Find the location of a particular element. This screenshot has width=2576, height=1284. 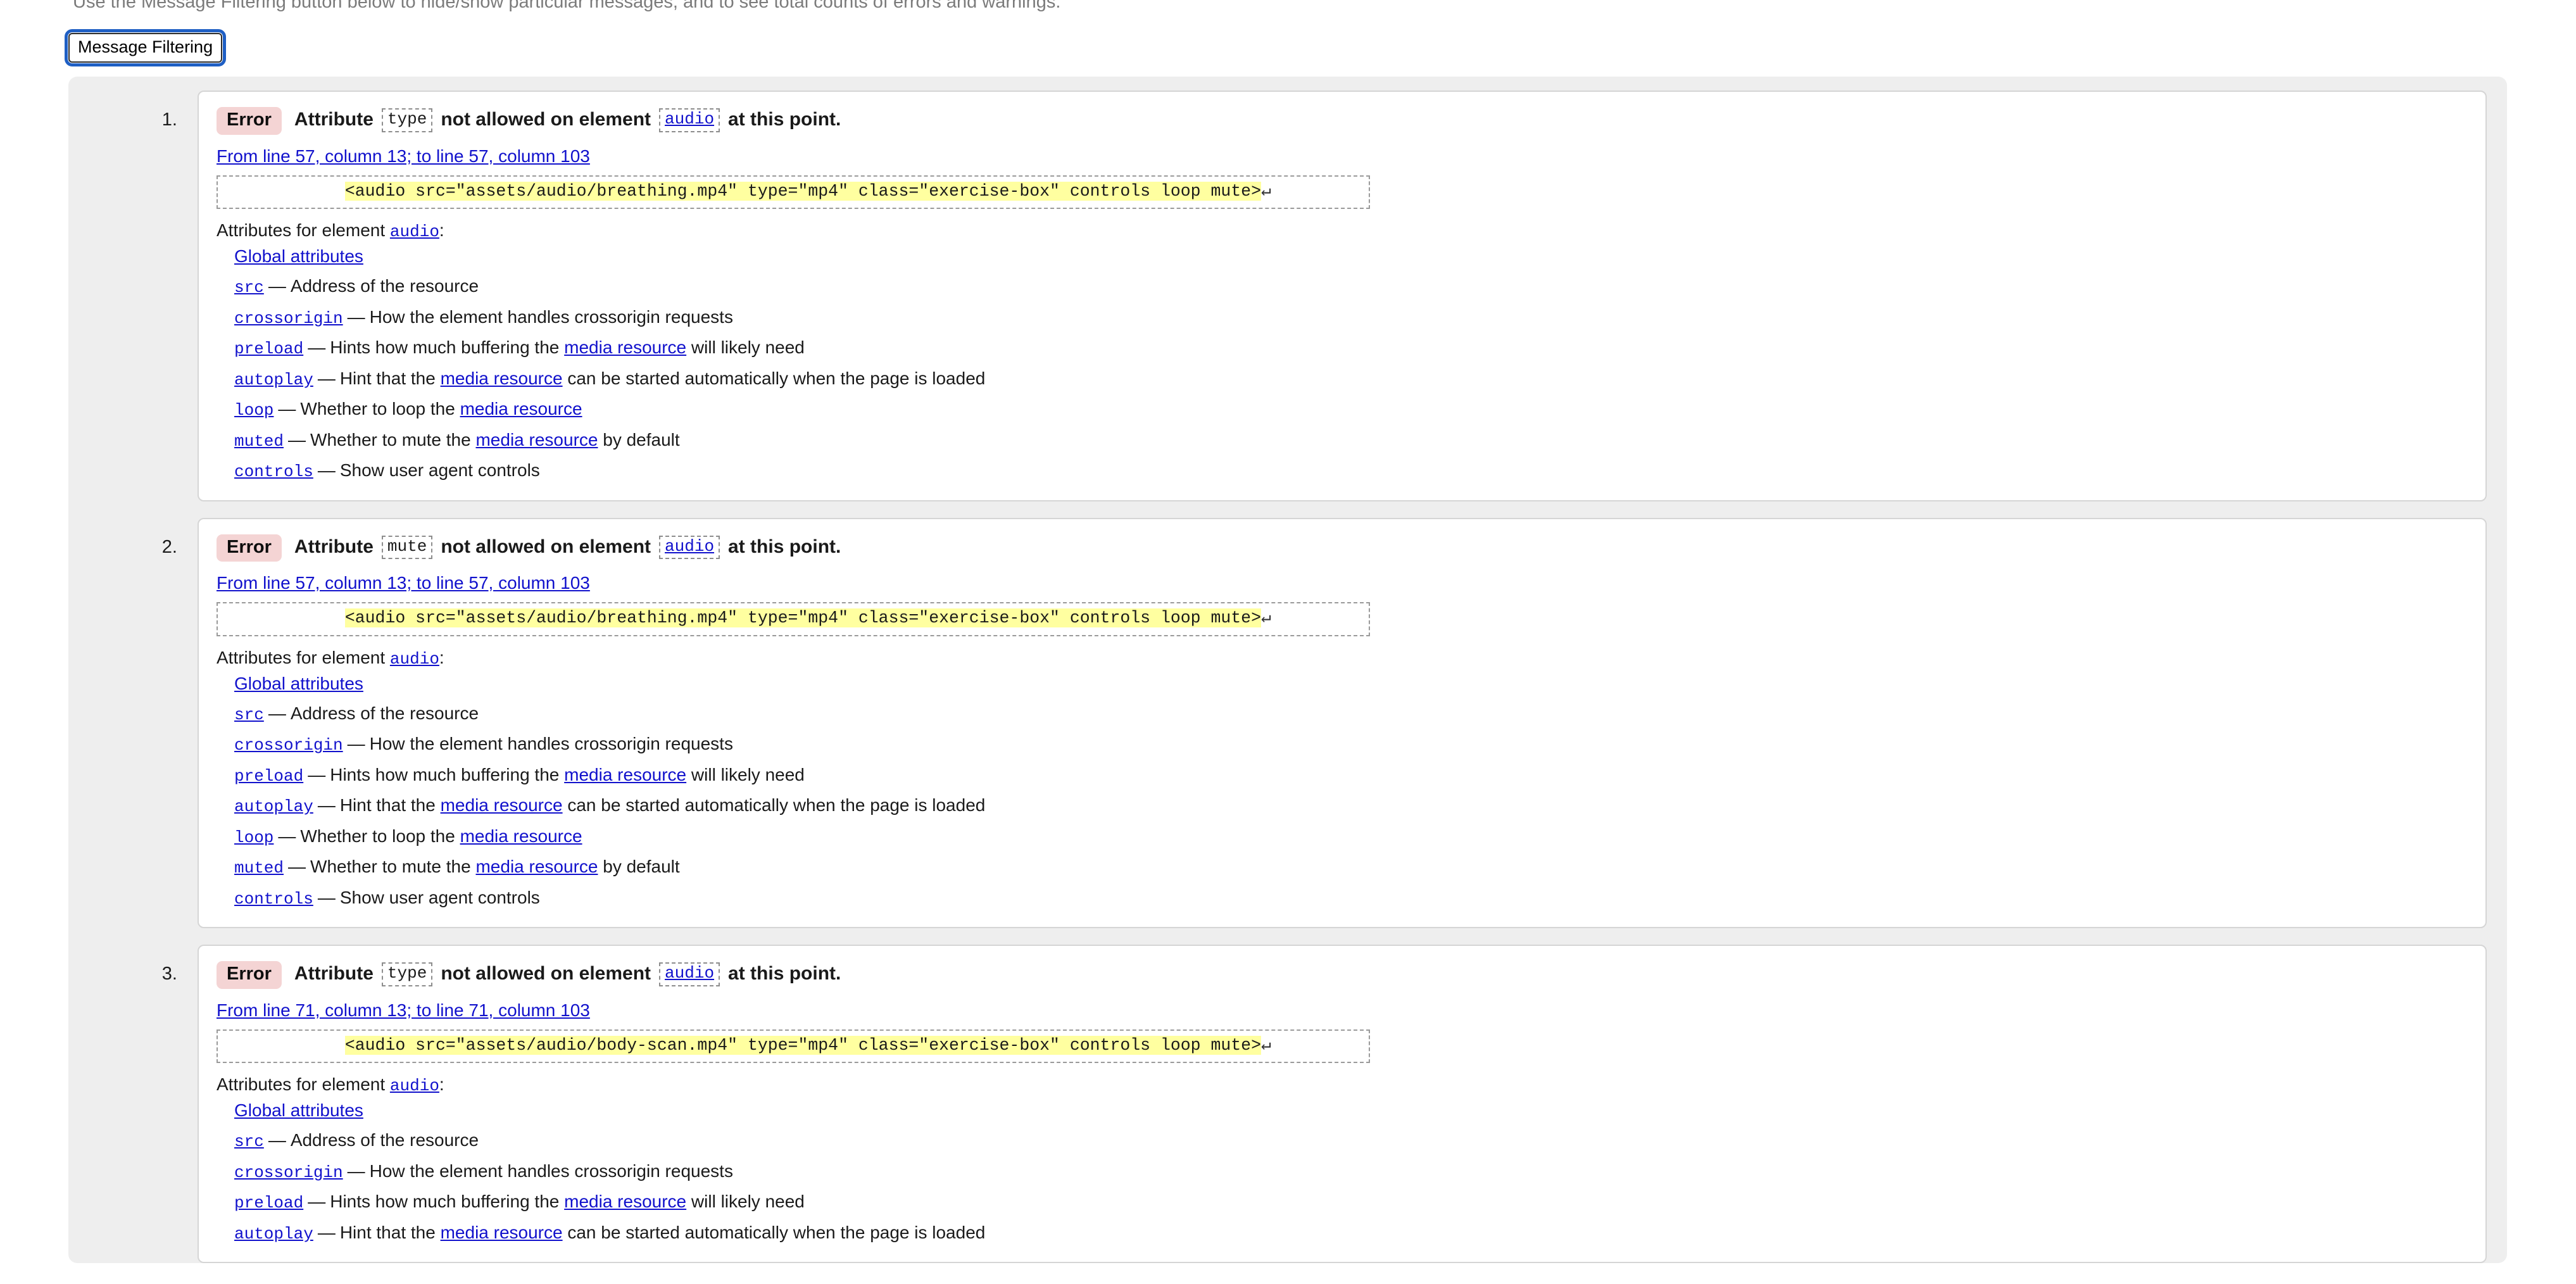

filter-toolbar: Message Filtering is located at coordinates (1288, 50).